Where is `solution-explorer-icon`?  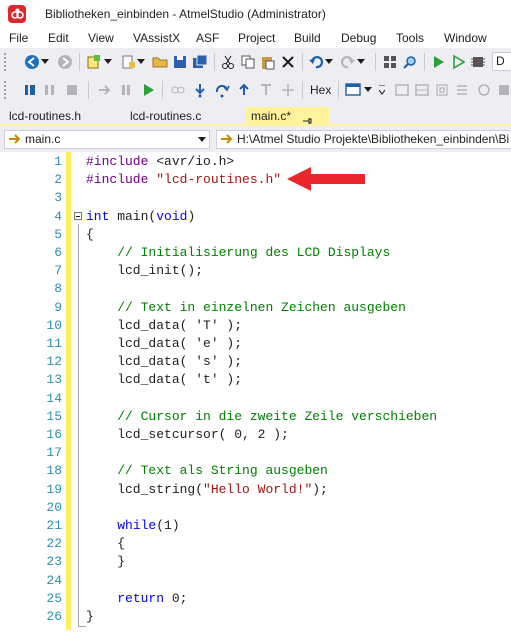 solution-explorer-icon is located at coordinates (390, 62).